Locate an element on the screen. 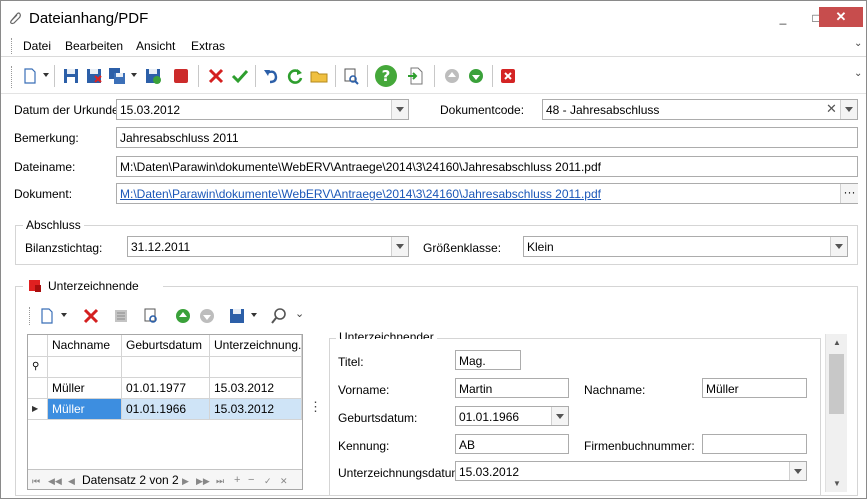 The height and width of the screenshot is (499, 867). scroll-down-arrow-icon: ▼ is located at coordinates (837, 483).